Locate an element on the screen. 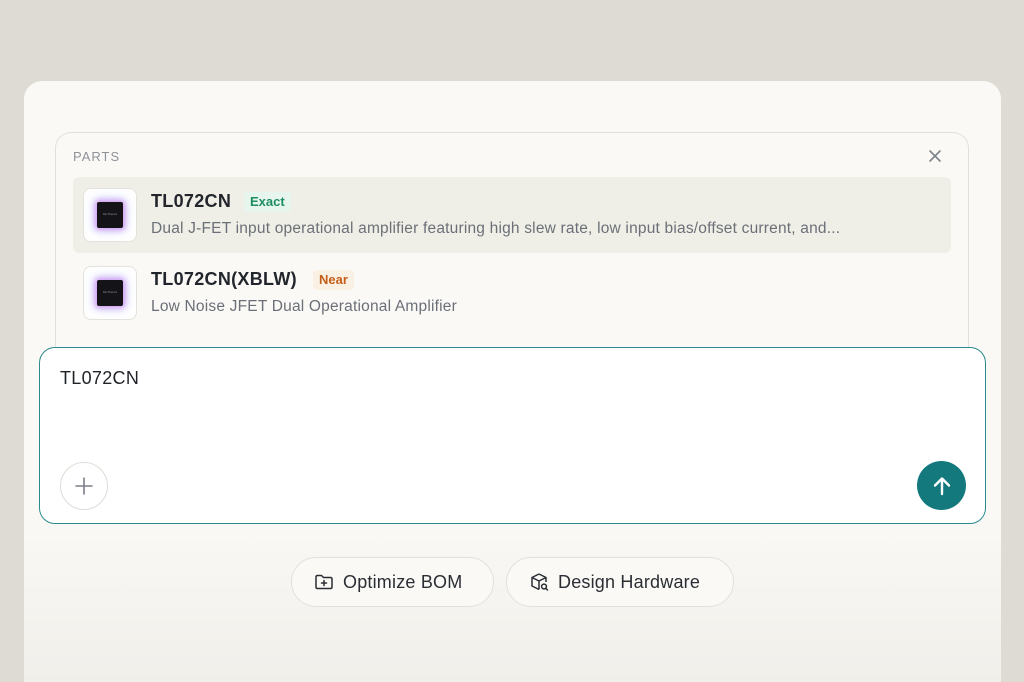  send-button is located at coordinates (941, 485).